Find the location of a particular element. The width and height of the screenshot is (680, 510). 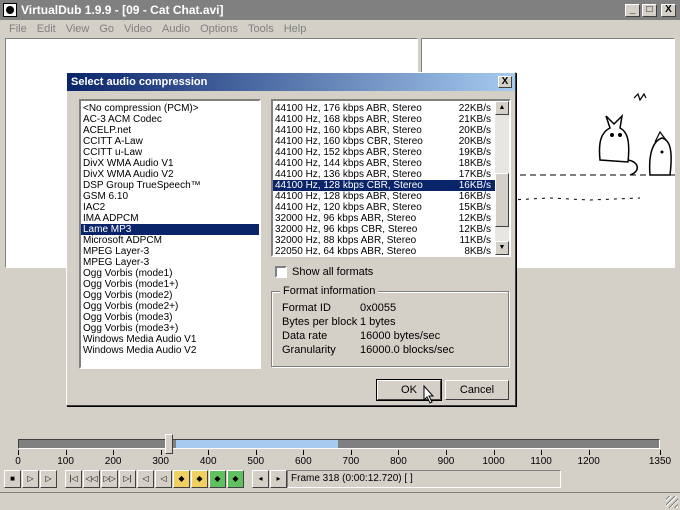

codec-item: Ogg Vorbis (mode2) is located at coordinates (170, 295).